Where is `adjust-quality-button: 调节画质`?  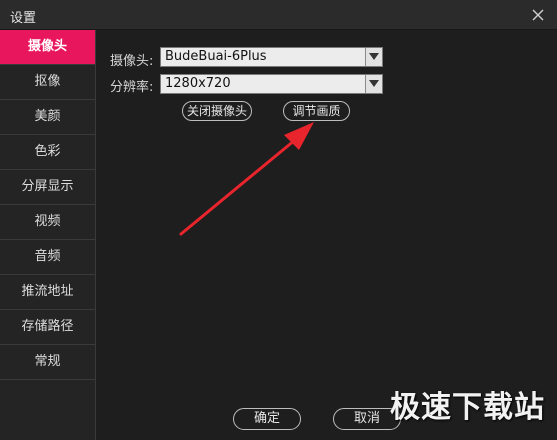 adjust-quality-button: 调节画质 is located at coordinates (316, 111).